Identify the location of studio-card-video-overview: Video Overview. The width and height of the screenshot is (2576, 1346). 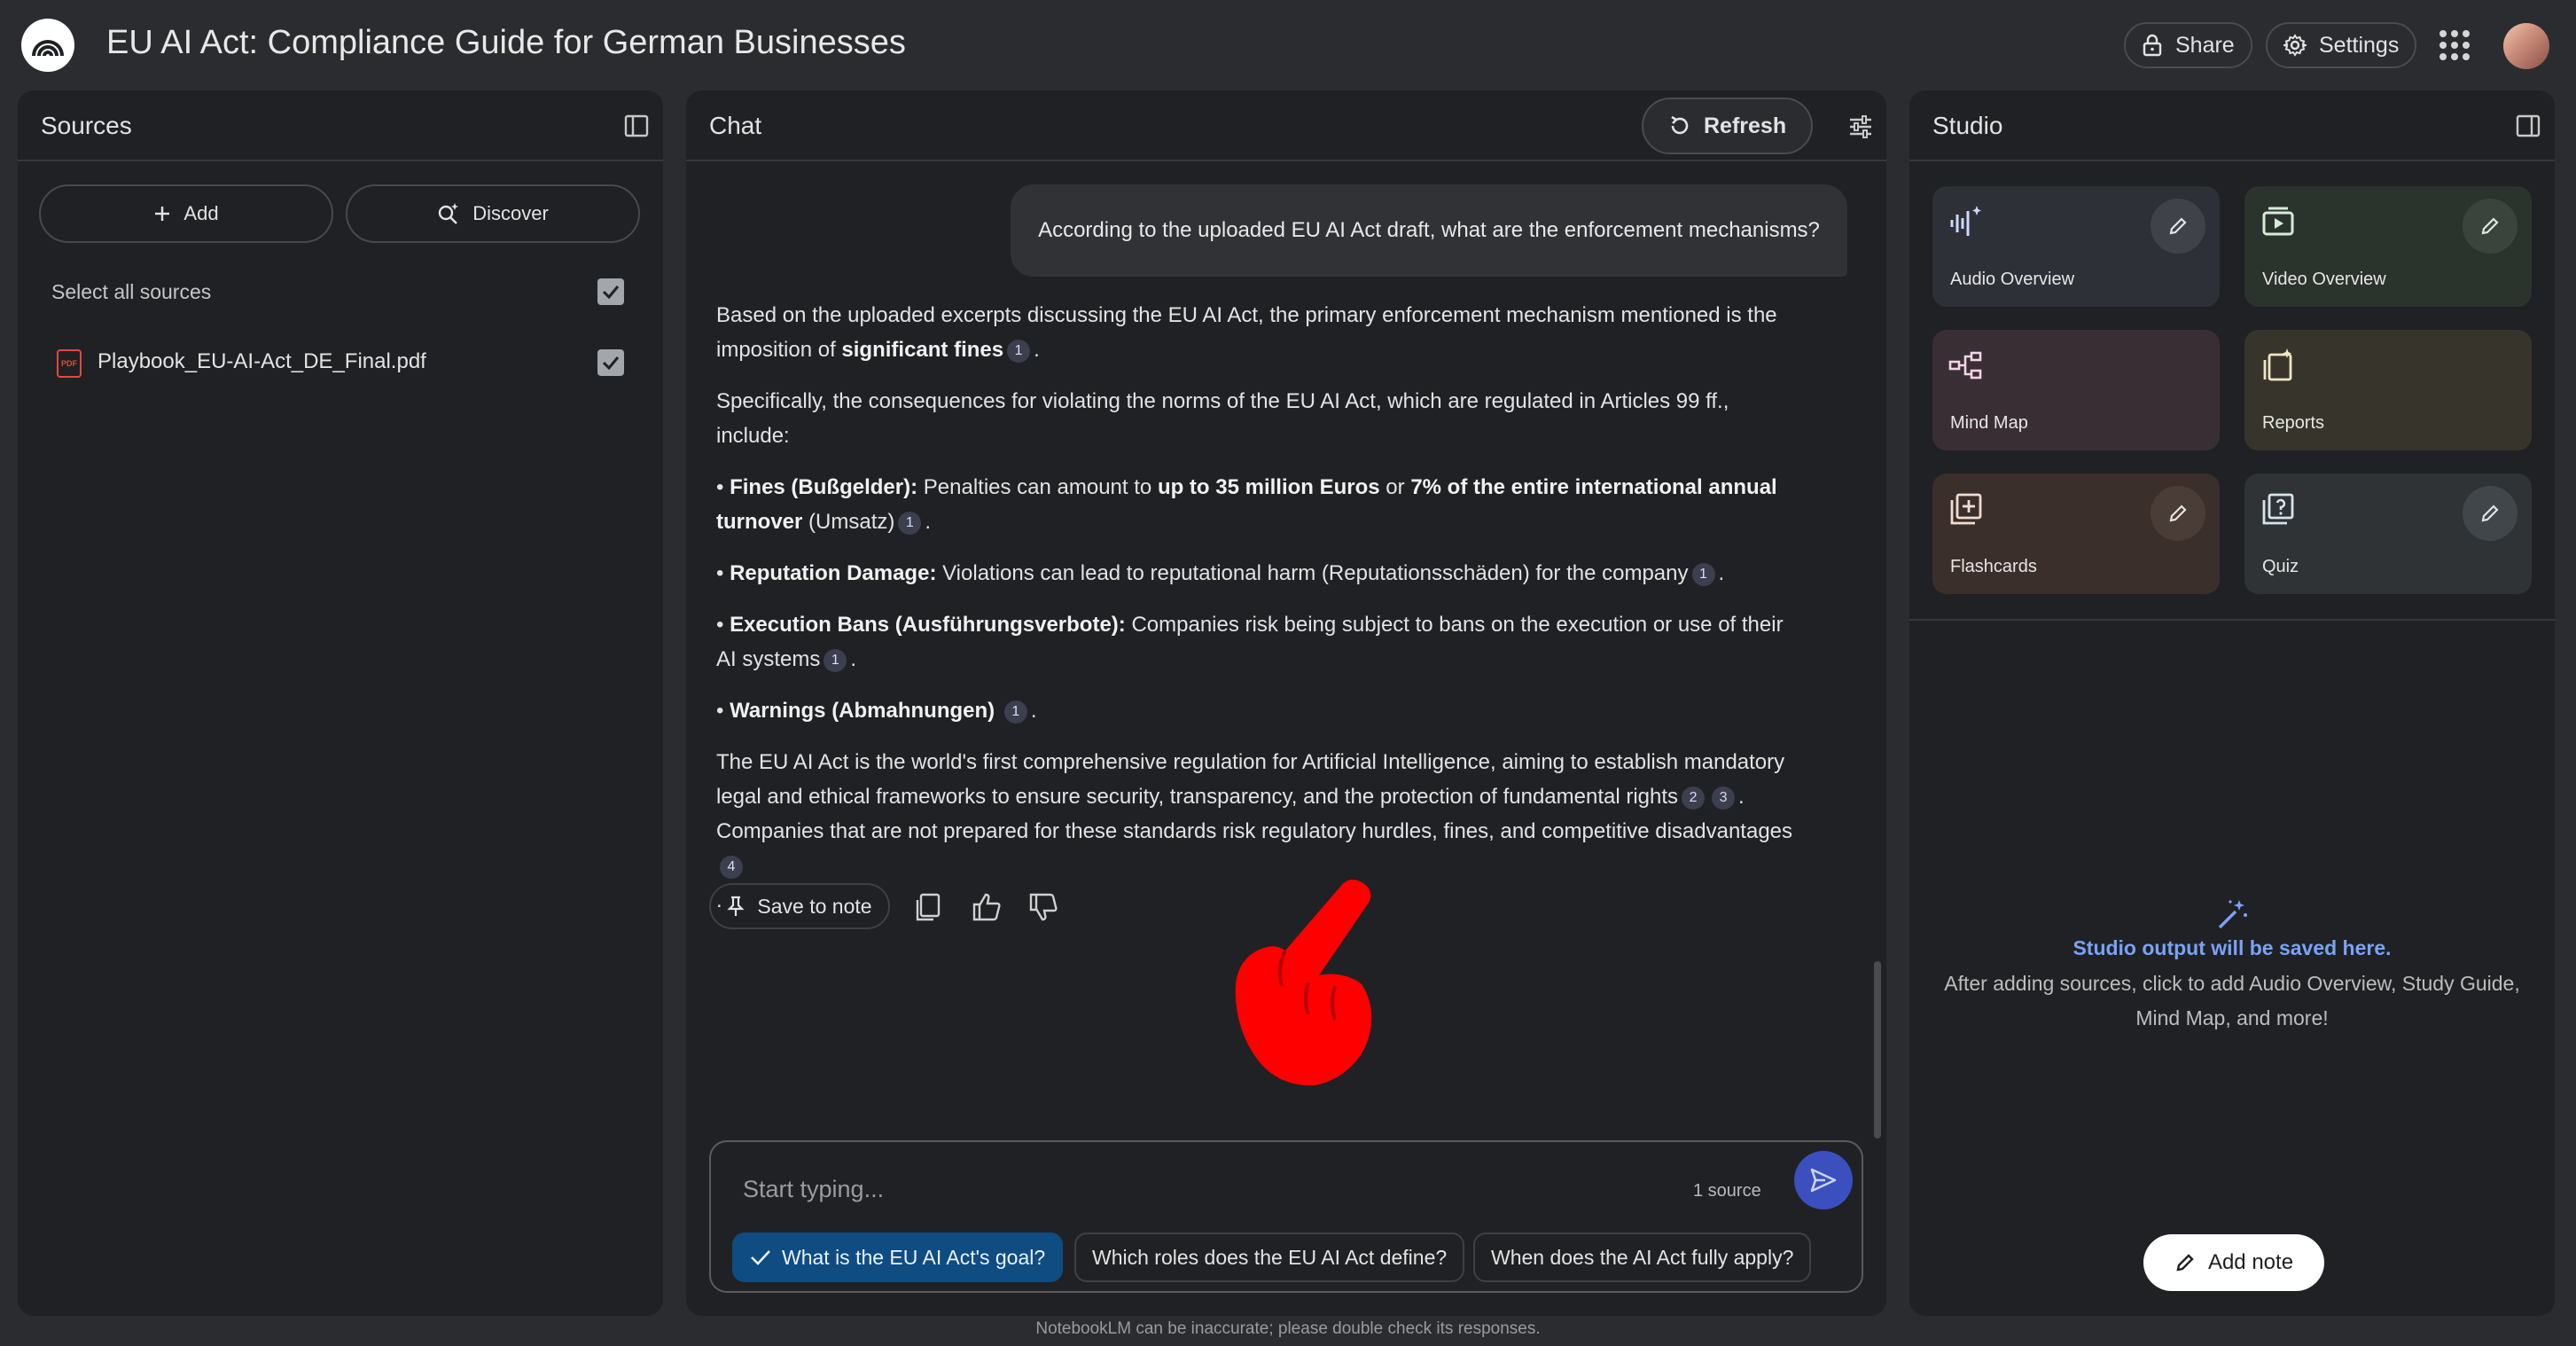
(2388, 246).